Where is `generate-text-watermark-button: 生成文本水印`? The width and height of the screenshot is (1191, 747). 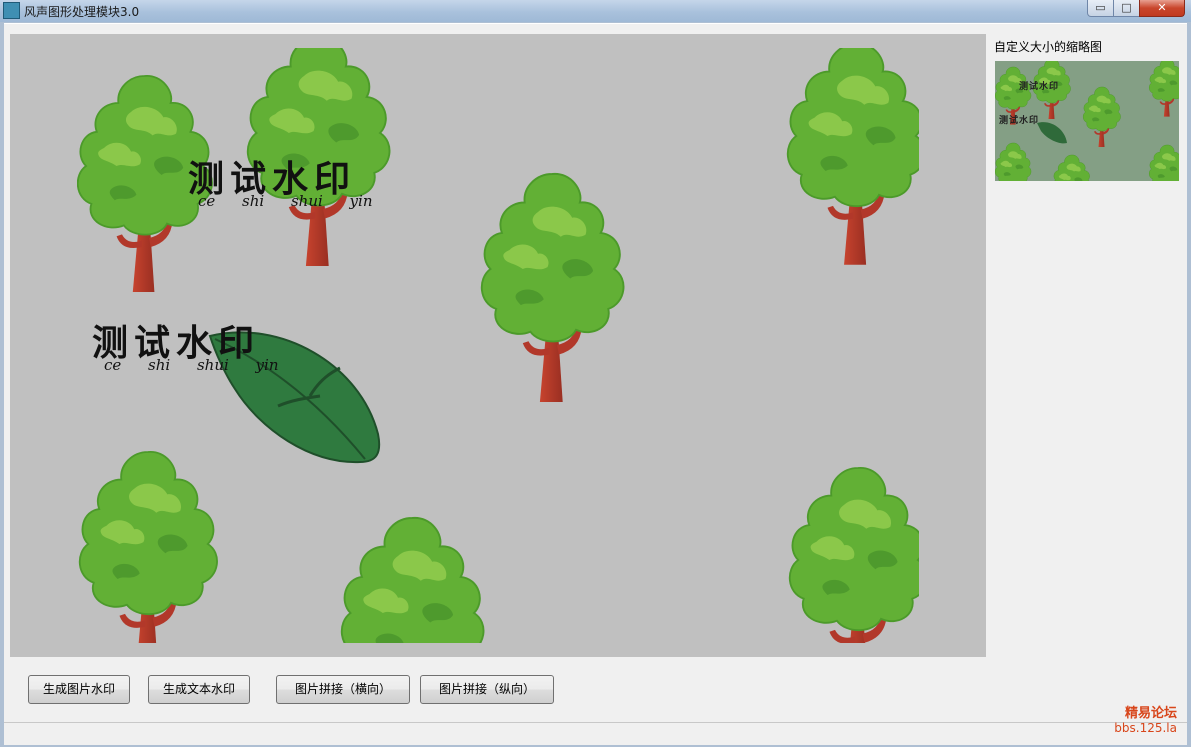
generate-text-watermark-button: 生成文本水印 is located at coordinates (199, 689).